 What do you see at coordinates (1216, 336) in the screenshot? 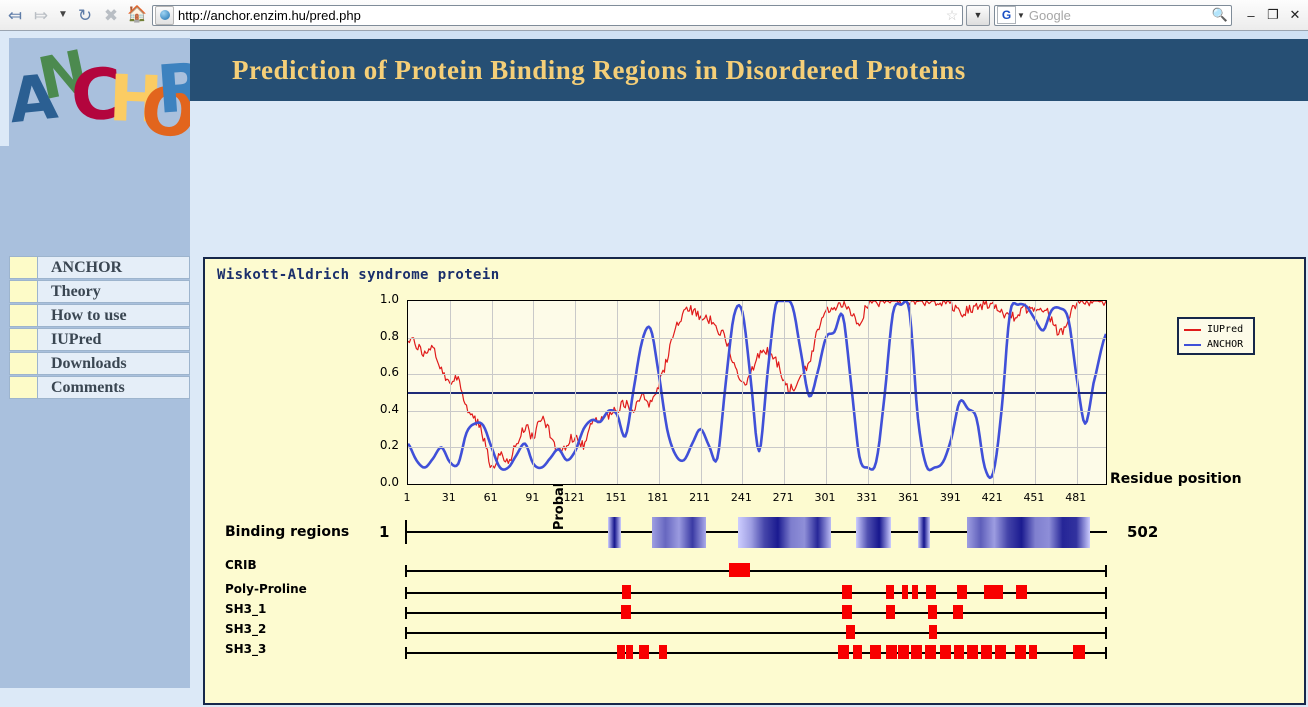
I see `chart-legend: IUPred ANCHOR` at bounding box center [1216, 336].